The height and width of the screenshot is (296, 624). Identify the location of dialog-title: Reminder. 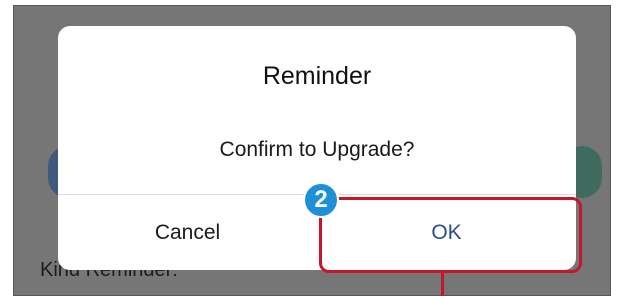
(317, 76).